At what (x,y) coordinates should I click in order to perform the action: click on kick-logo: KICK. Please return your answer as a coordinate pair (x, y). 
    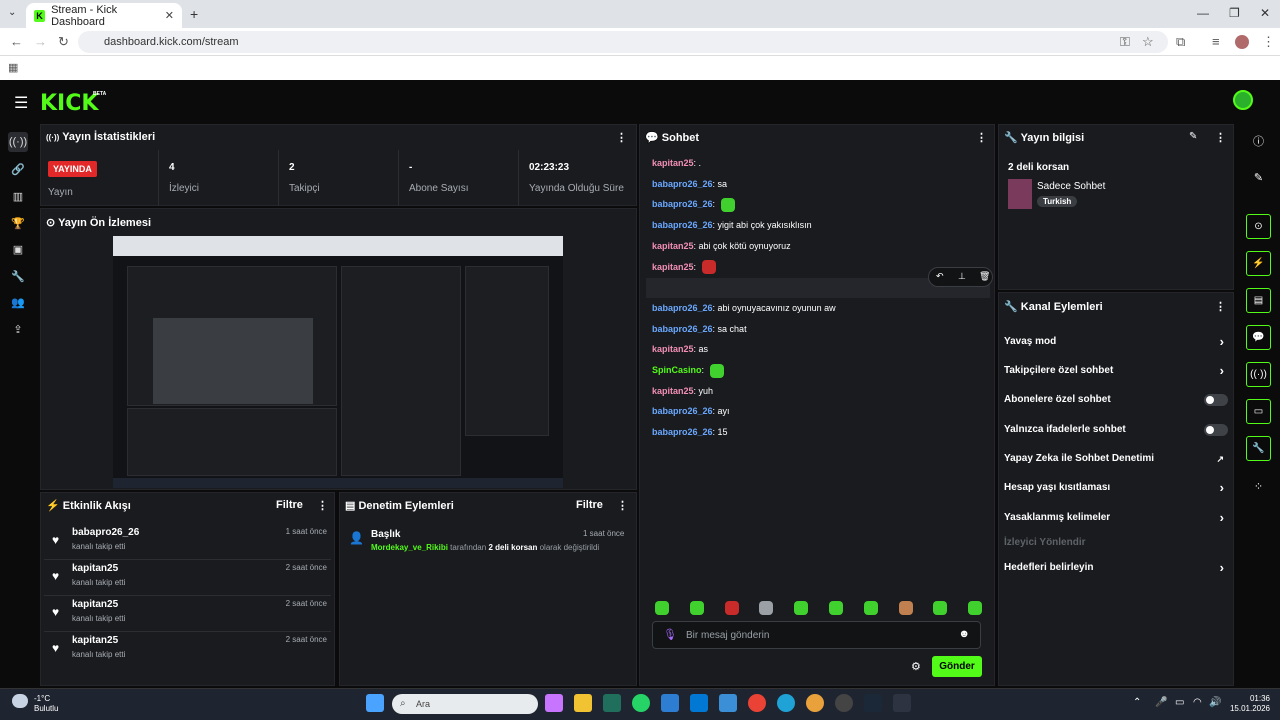
    Looking at the image, I should click on (69, 103).